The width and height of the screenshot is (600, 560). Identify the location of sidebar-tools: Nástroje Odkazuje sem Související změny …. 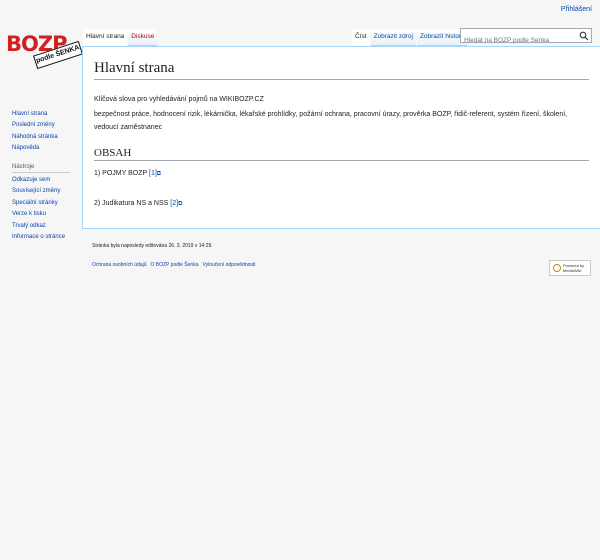
(41, 203).